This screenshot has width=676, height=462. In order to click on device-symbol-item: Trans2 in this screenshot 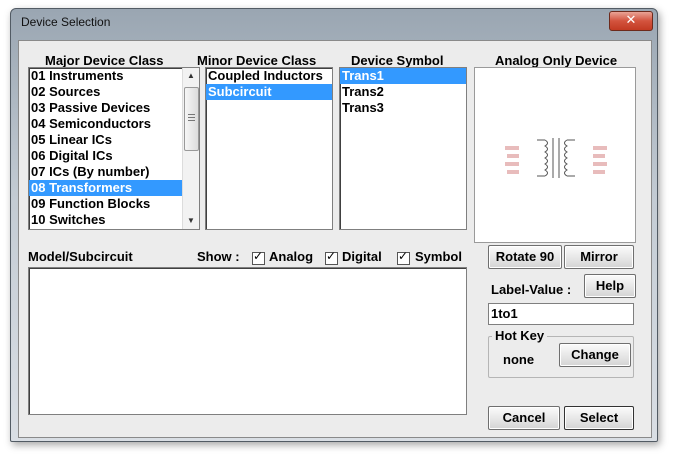, I will do `click(403, 92)`.